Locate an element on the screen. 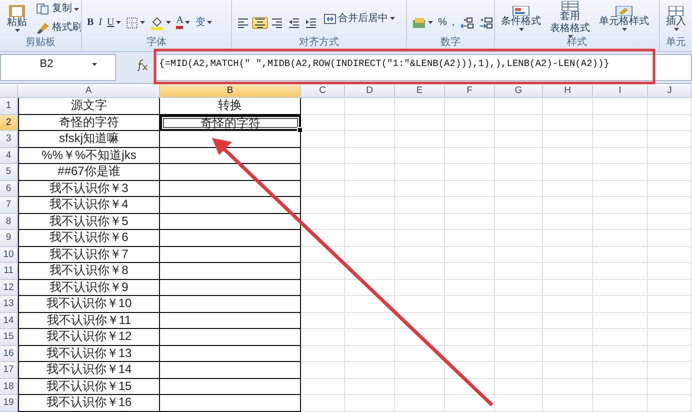 This screenshot has width=692, height=412. row-header: 17 is located at coordinates (9, 370).